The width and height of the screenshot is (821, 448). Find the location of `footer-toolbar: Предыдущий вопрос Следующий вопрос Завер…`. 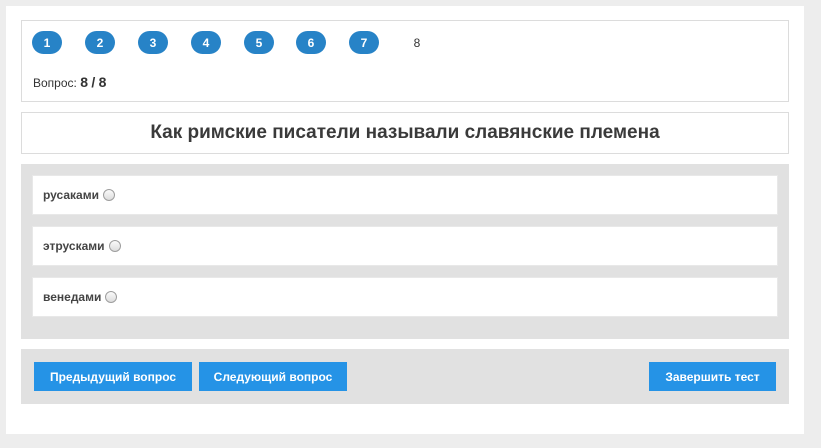

footer-toolbar: Предыдущий вопрос Следующий вопрос Завер… is located at coordinates (405, 376).